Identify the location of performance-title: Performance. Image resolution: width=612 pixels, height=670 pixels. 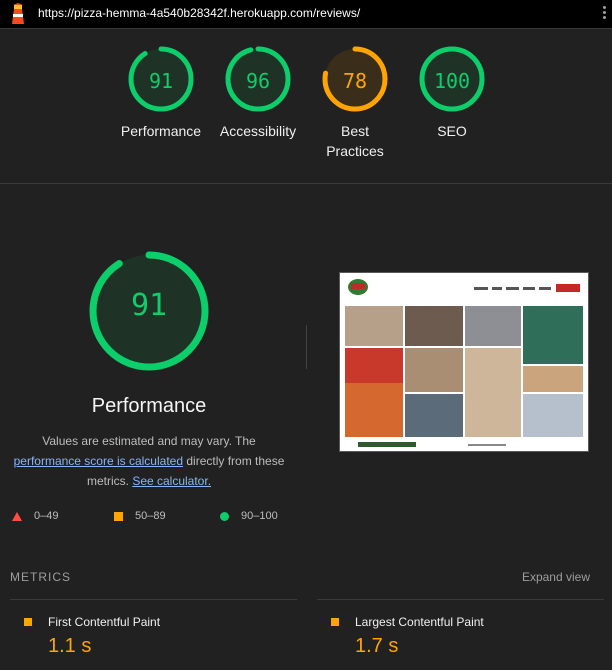
(149, 406).